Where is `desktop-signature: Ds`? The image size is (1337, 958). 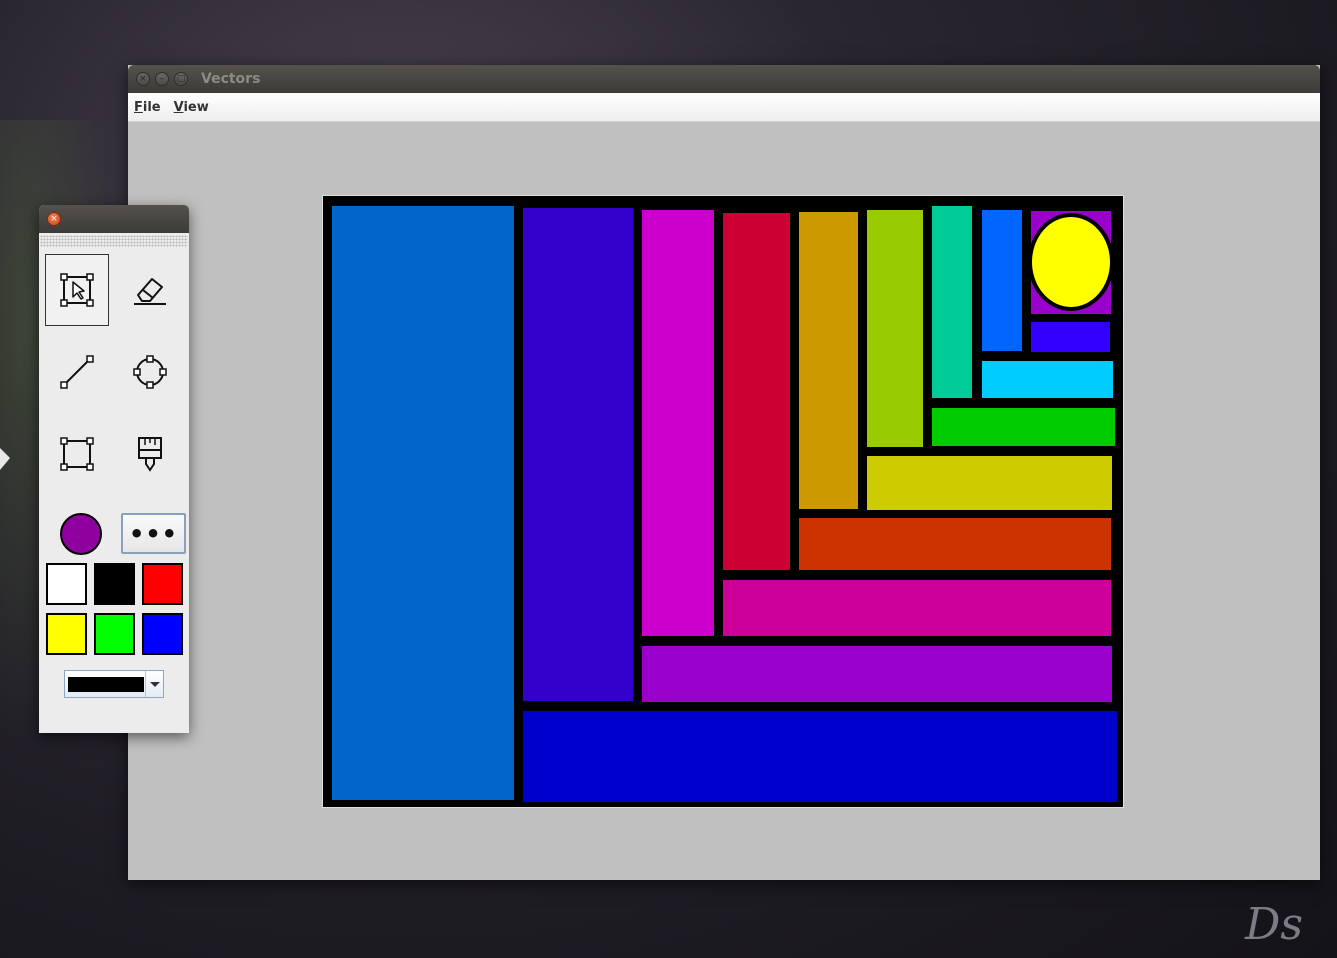 desktop-signature: Ds is located at coordinates (1274, 924).